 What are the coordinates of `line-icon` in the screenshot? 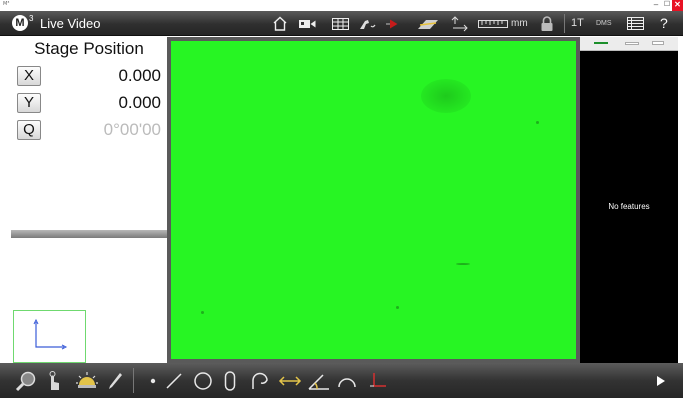 It's located at (174, 380).